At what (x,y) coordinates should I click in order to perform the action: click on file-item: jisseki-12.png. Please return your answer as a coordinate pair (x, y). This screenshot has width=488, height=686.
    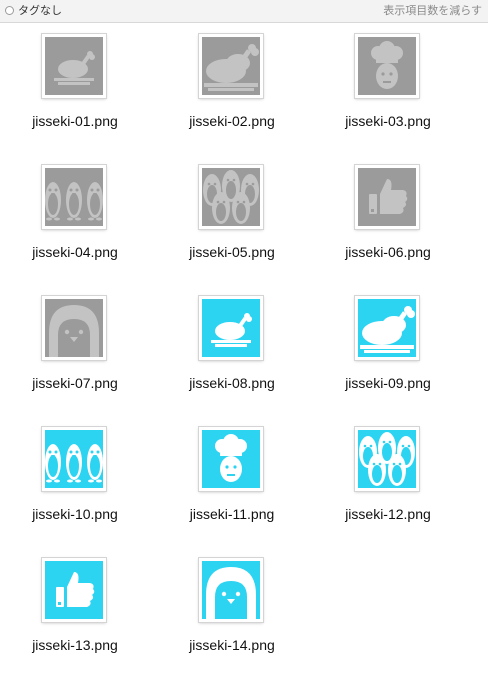
    Looking at the image, I should click on (388, 487).